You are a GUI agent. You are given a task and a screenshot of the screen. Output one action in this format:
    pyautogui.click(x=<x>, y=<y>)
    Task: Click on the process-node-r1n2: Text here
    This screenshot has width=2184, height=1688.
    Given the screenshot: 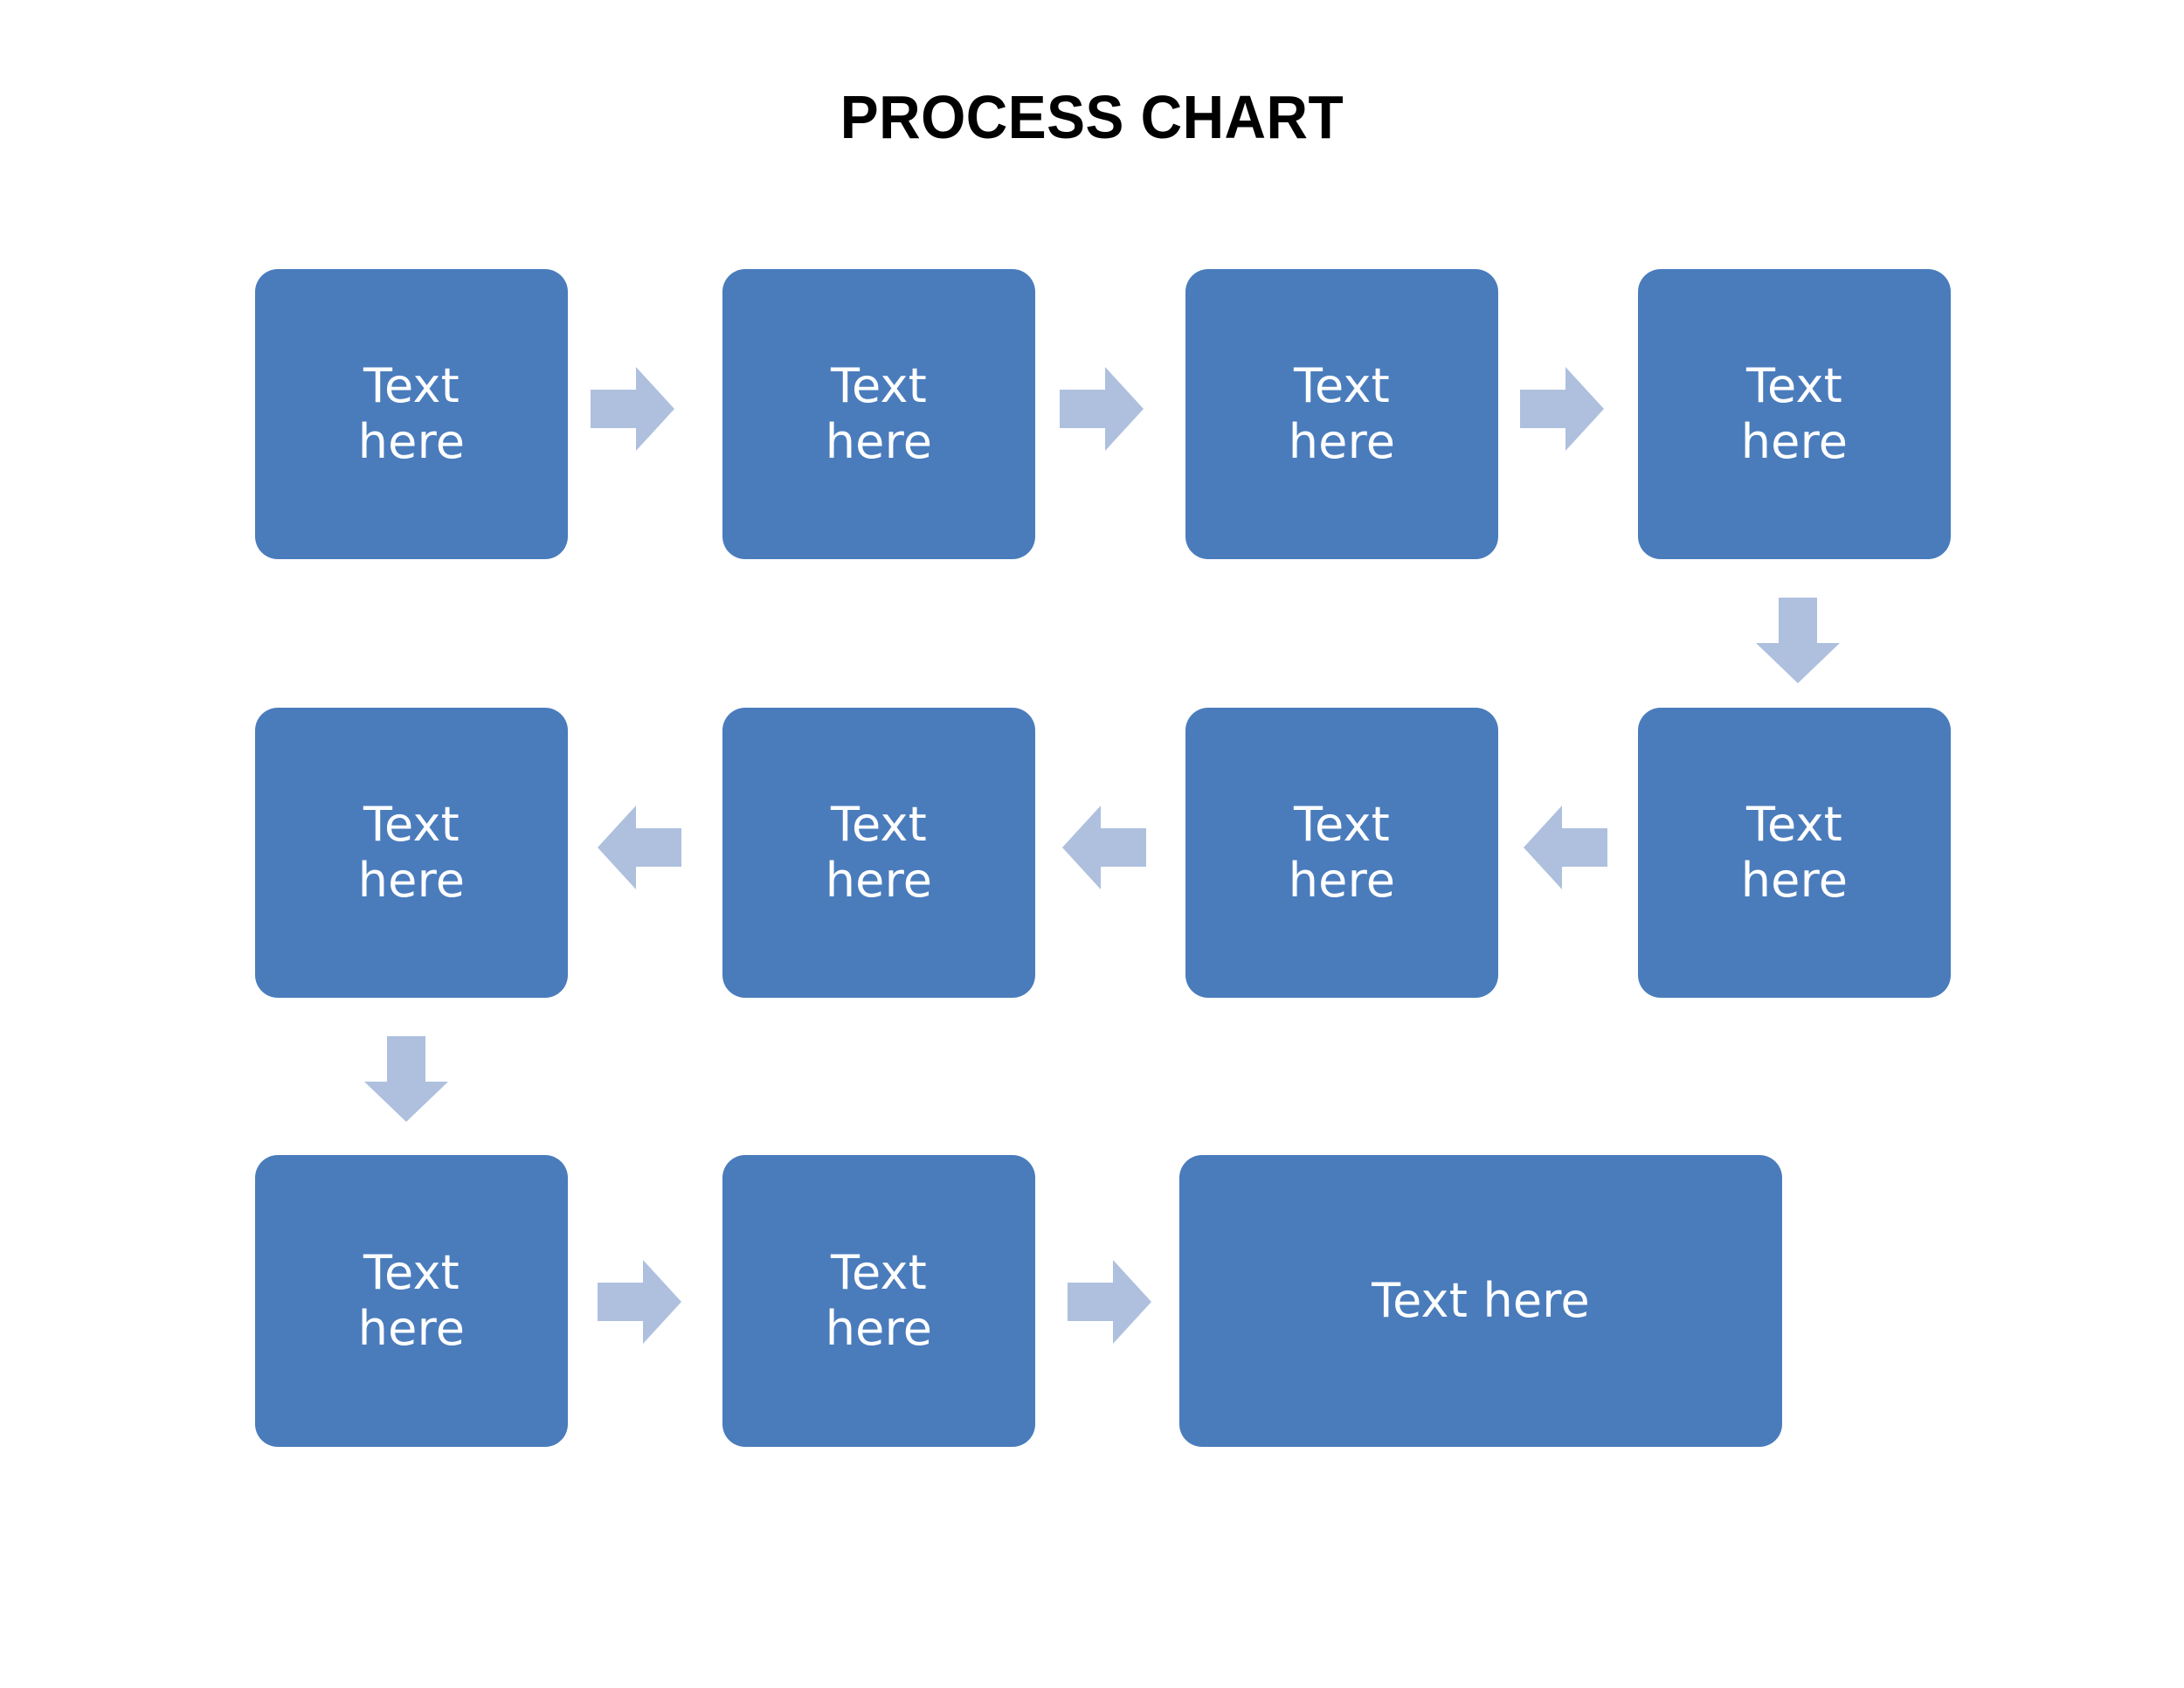 What is the action you would take?
    pyautogui.click(x=878, y=414)
    